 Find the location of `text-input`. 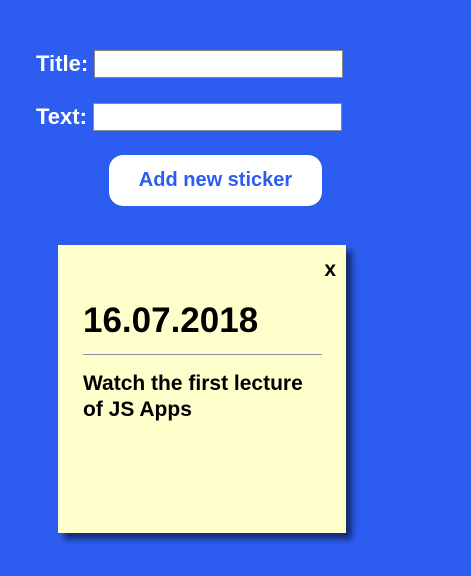

text-input is located at coordinates (217, 117).